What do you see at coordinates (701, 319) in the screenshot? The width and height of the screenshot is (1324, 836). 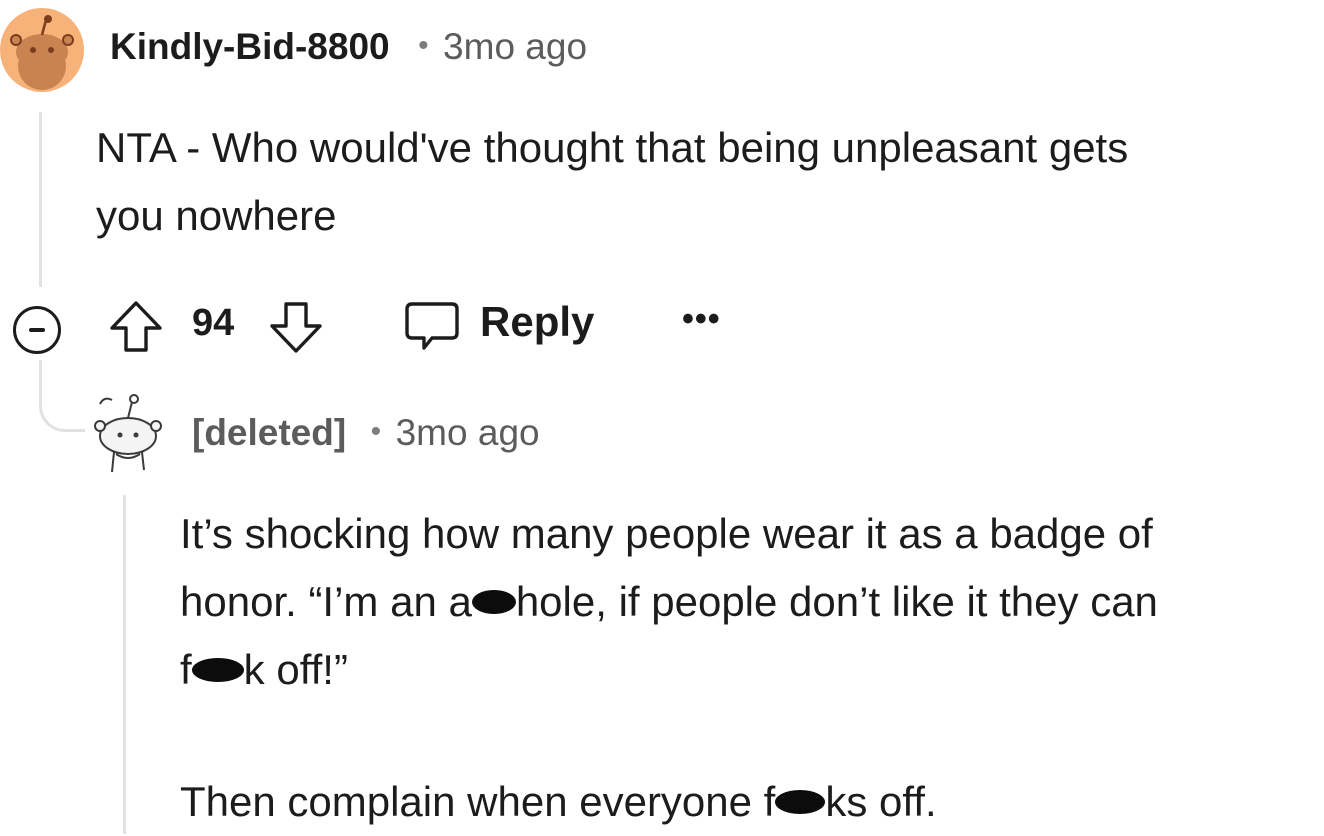 I see `more-options-button: •••` at bounding box center [701, 319].